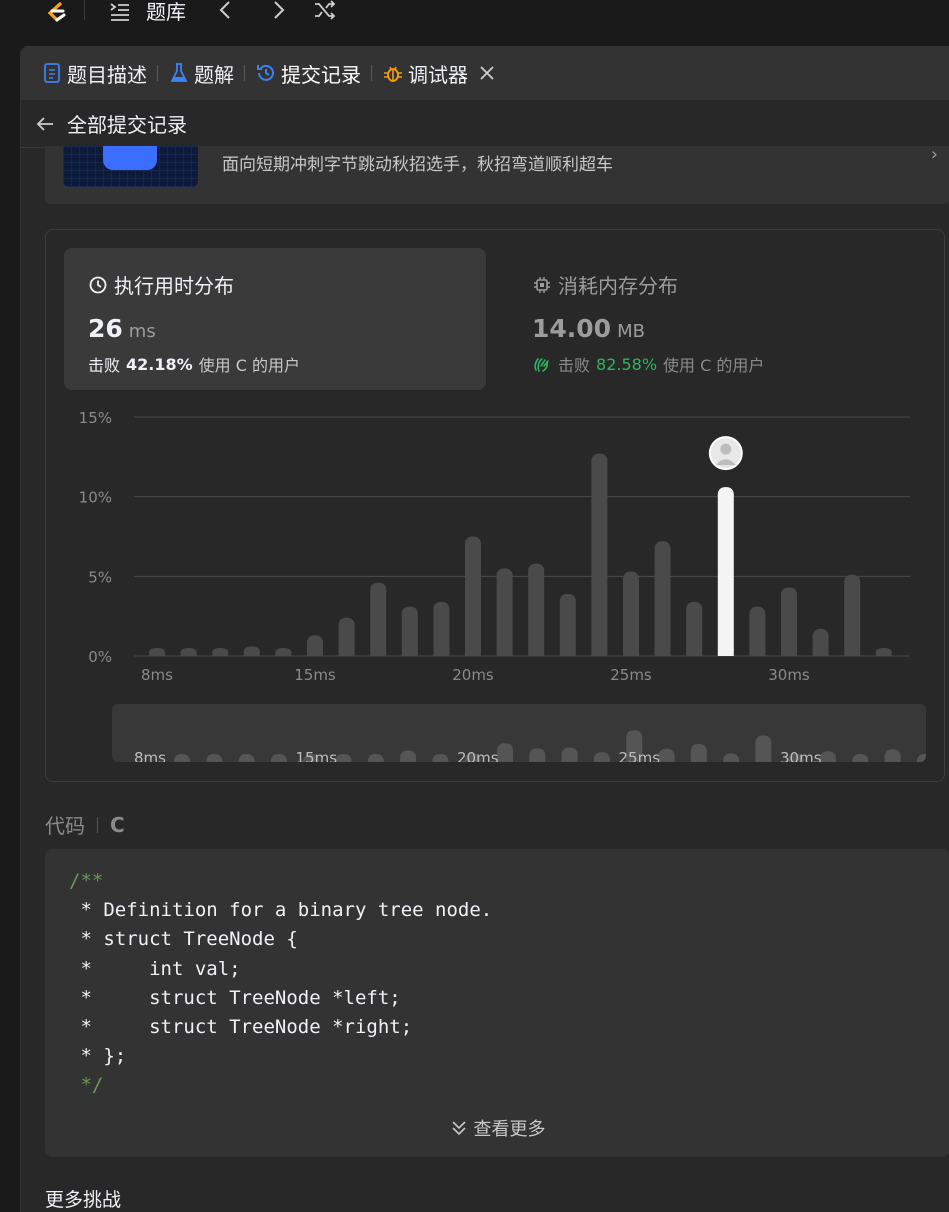  I want to click on tab-label: 题目描述, so click(107, 74).